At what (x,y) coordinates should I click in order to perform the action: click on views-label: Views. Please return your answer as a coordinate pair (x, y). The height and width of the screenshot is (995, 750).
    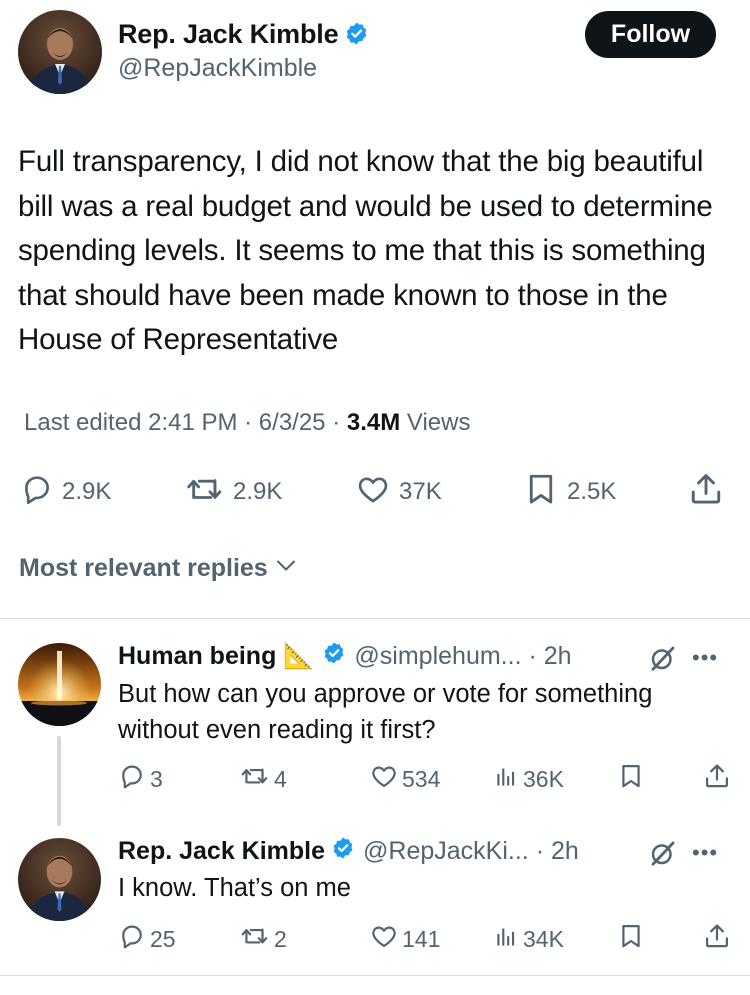
    Looking at the image, I should click on (435, 422).